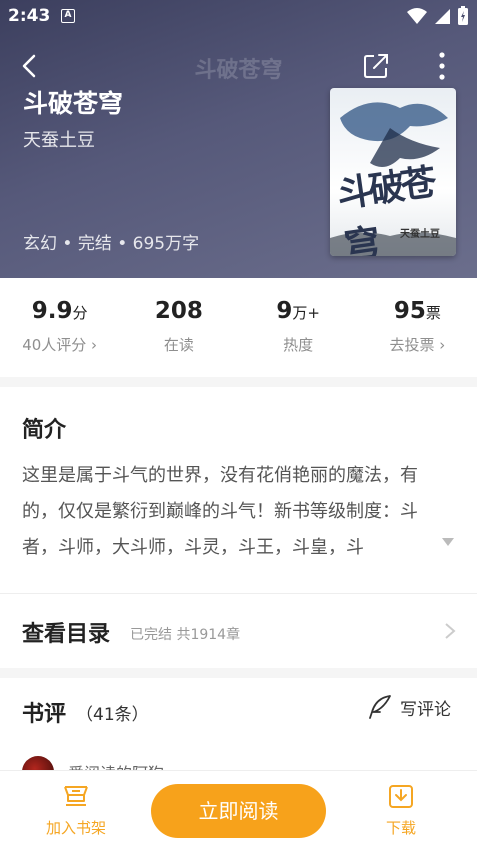 The image size is (477, 849). What do you see at coordinates (401, 796) in the screenshot?
I see `download-icon` at bounding box center [401, 796].